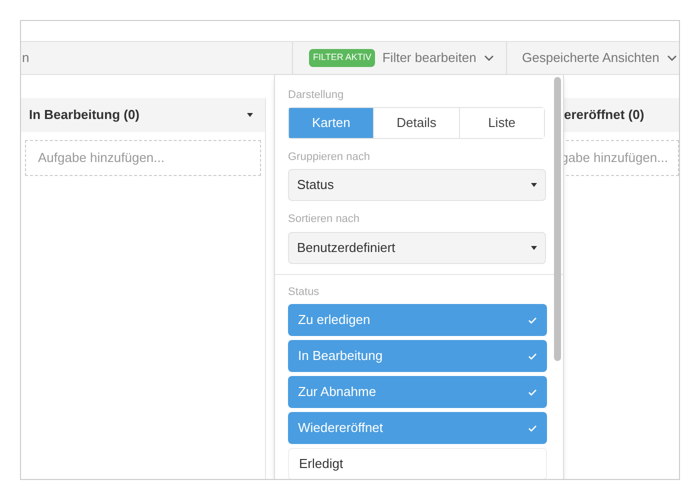  I want to click on sort-select: Benutzerdefiniert, so click(417, 248).